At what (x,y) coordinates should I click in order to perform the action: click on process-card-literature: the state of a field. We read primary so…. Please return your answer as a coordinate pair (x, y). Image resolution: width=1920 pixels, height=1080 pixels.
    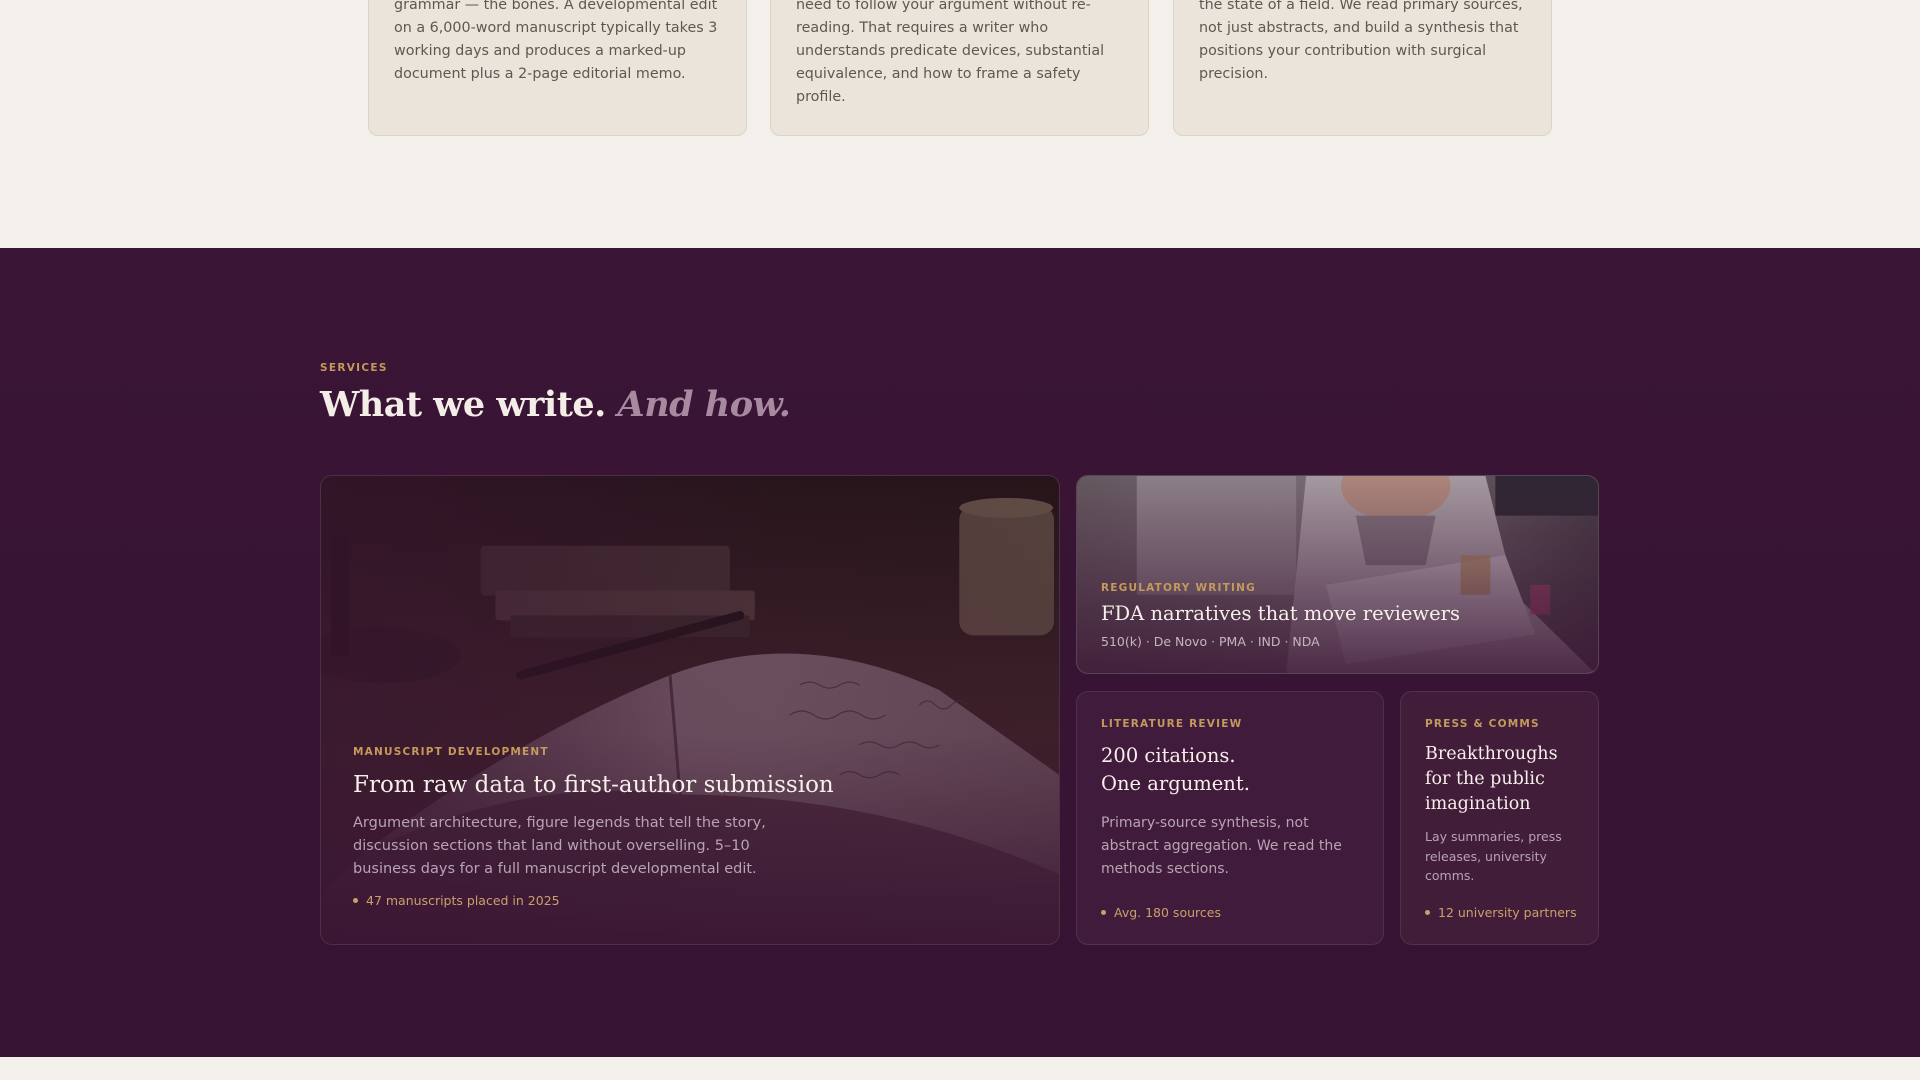
    Looking at the image, I should click on (1362, 68).